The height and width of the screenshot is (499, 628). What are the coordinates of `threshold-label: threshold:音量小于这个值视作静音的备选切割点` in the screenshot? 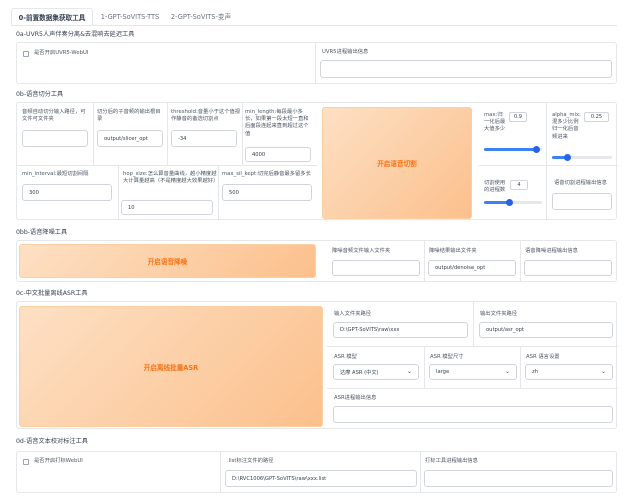 It's located at (206, 116).